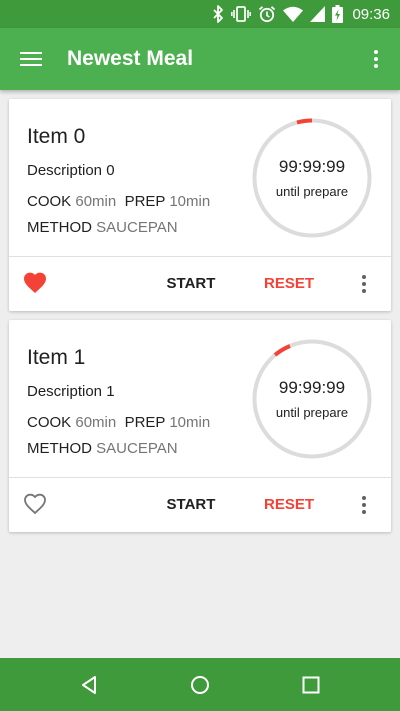 The image size is (400, 711). Describe the element at coordinates (218, 14) in the screenshot. I see `bluetooth-icon` at that location.